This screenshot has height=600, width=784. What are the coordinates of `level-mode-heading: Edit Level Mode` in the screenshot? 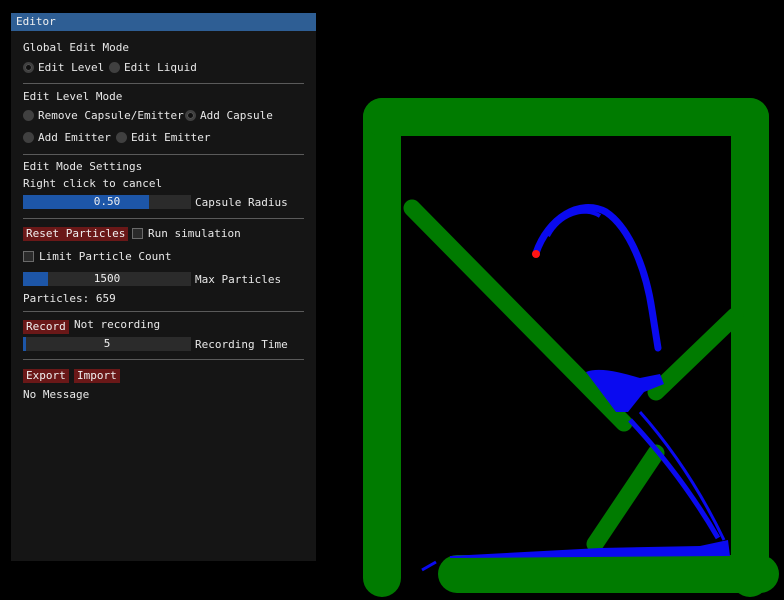 It's located at (73, 96).